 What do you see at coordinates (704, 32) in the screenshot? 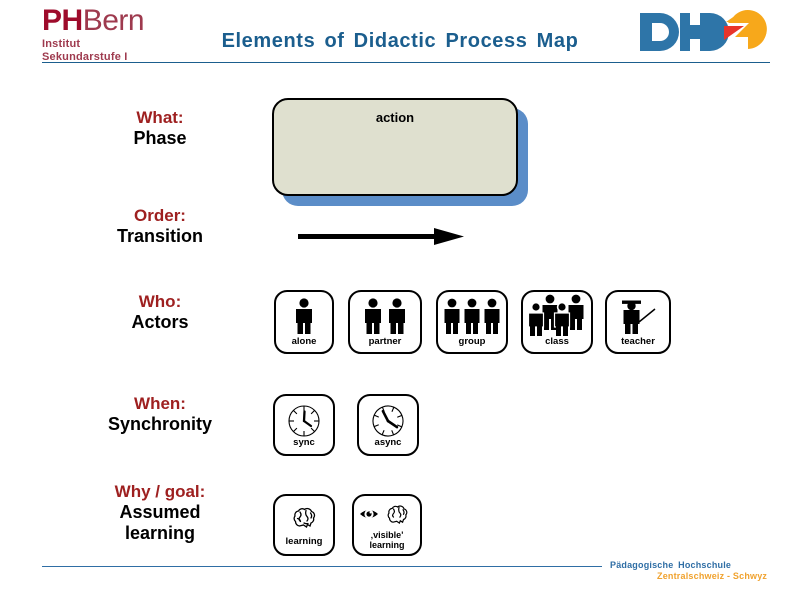
I see `phz-logo` at bounding box center [704, 32].